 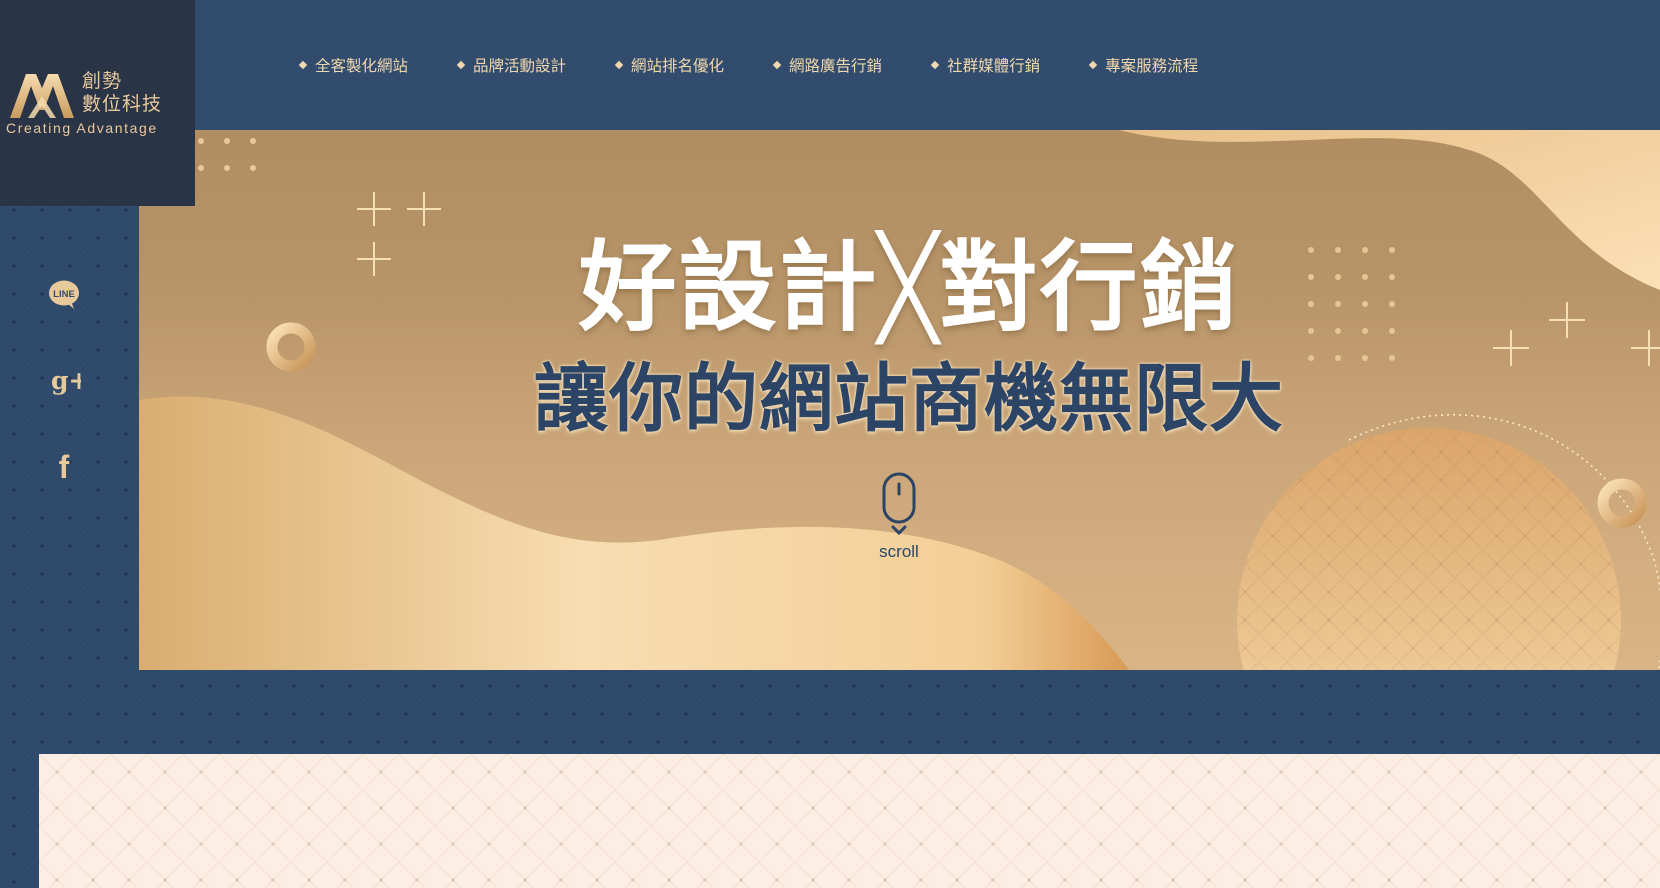 I want to click on brand-tagline: Creating Advantage, so click(x=82, y=128).